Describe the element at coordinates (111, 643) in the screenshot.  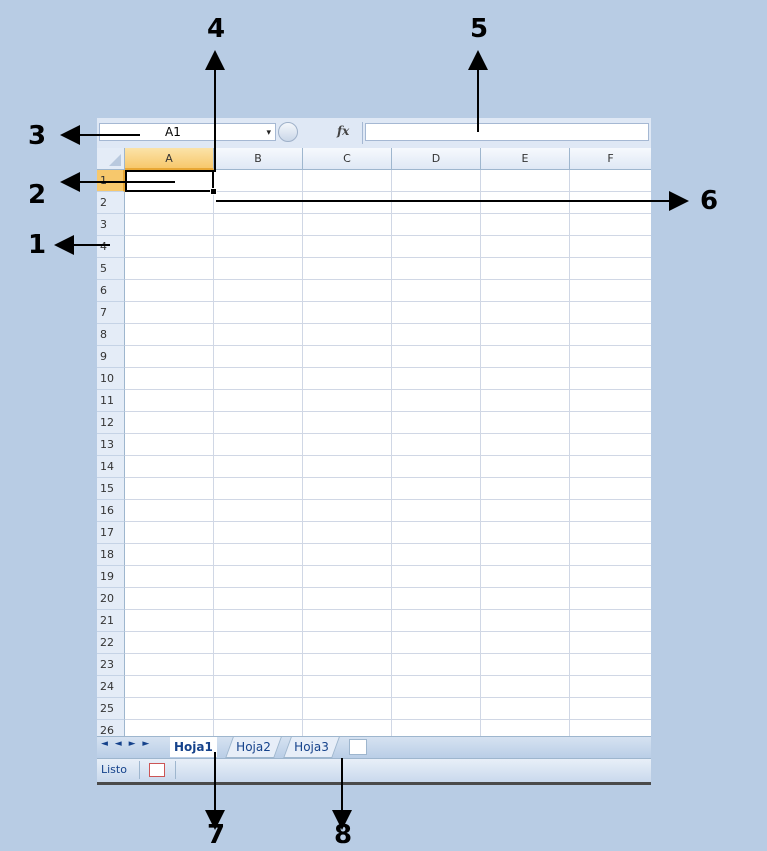
I see `row-header-22: 22` at that location.